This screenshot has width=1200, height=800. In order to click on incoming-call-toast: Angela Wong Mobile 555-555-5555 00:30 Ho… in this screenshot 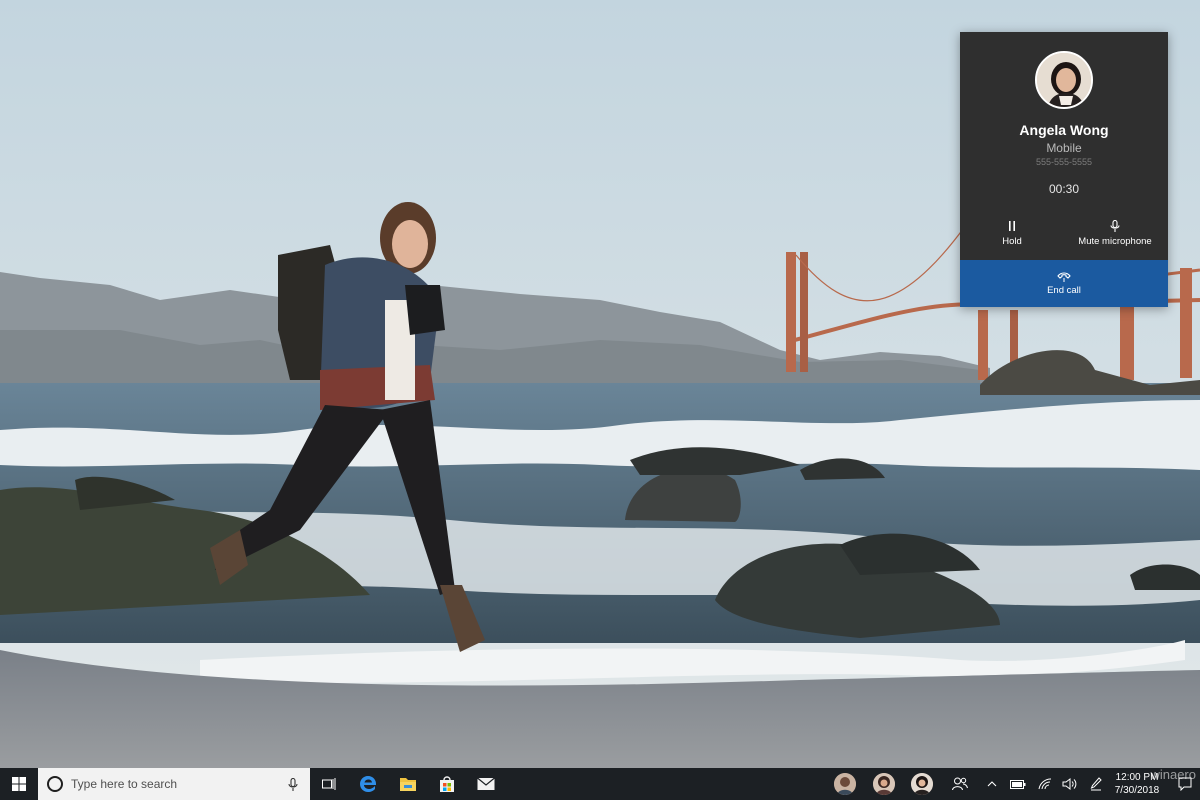, I will do `click(1064, 169)`.